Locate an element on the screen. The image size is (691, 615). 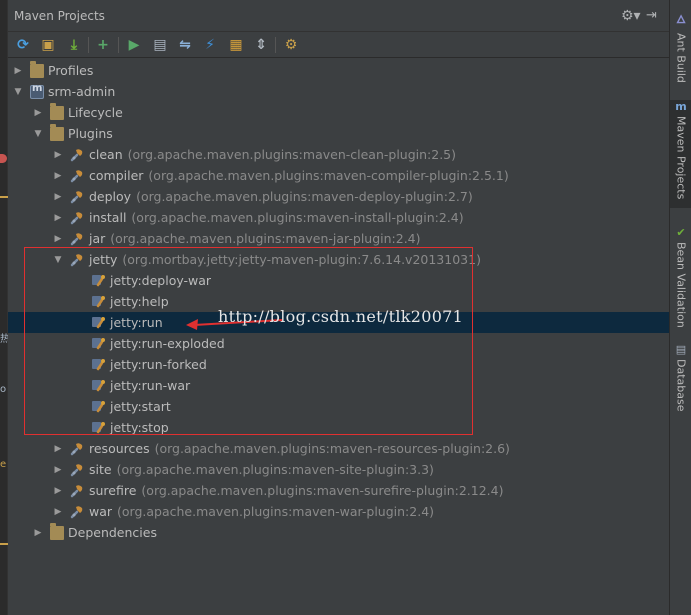
add-icon: + is located at coordinates (103, 45).